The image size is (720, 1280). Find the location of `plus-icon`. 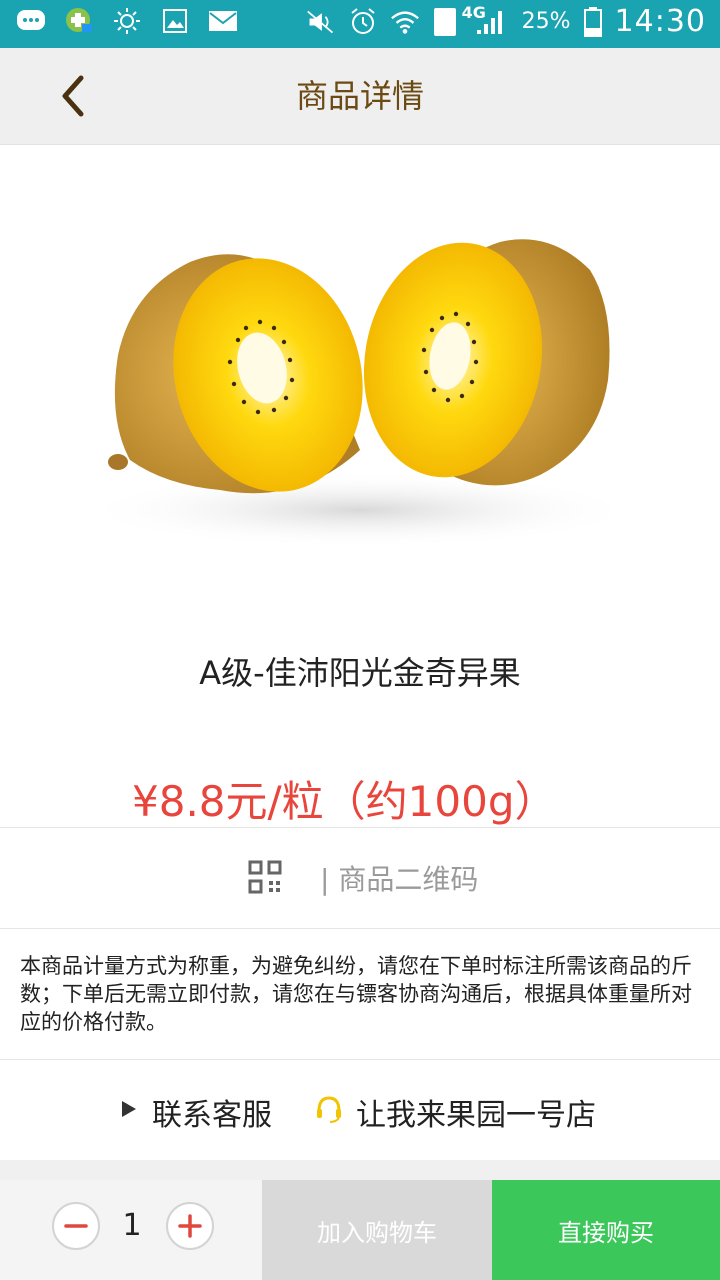

plus-icon is located at coordinates (190, 1226).